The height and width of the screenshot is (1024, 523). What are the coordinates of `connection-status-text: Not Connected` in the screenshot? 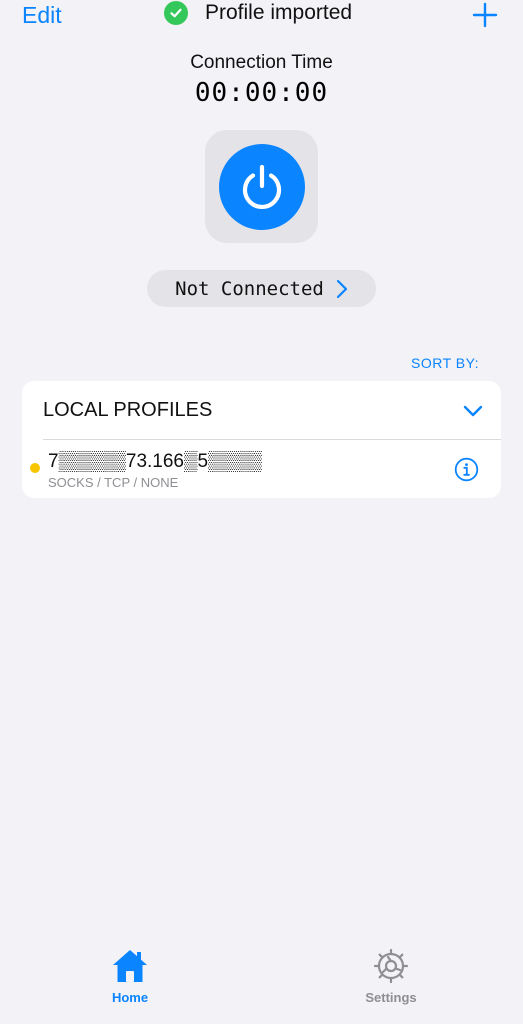 It's located at (249, 288).